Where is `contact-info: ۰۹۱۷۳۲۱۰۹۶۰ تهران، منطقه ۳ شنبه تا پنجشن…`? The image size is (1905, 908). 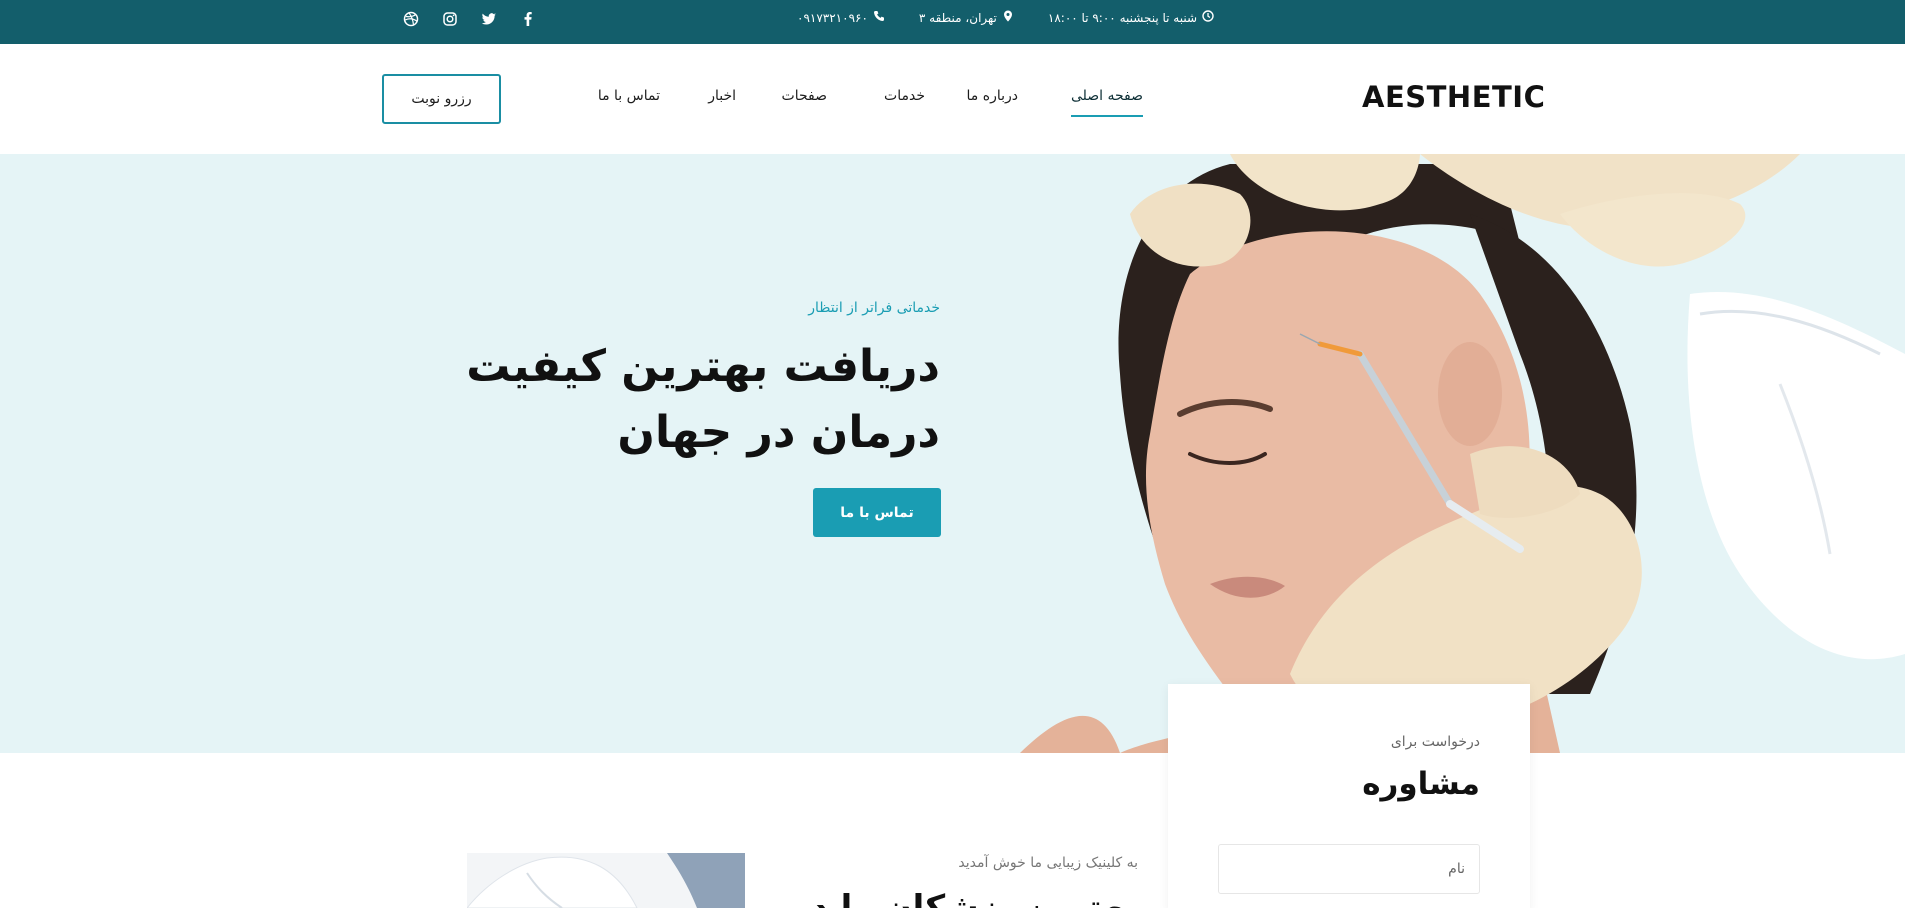 contact-info: ۰۹۱۷۳۲۱۰۹۶۰ تهران، منطقه ۳ شنبه تا پنجشن… is located at coordinates (1005, 17).